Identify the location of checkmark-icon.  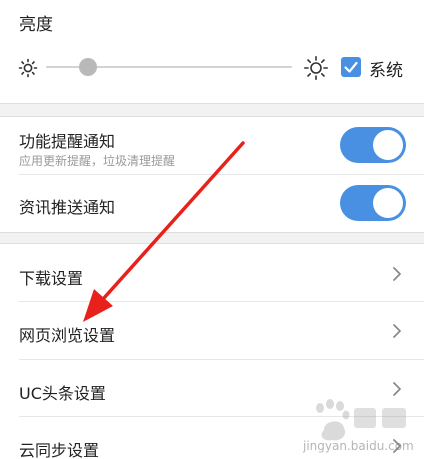
(351, 67).